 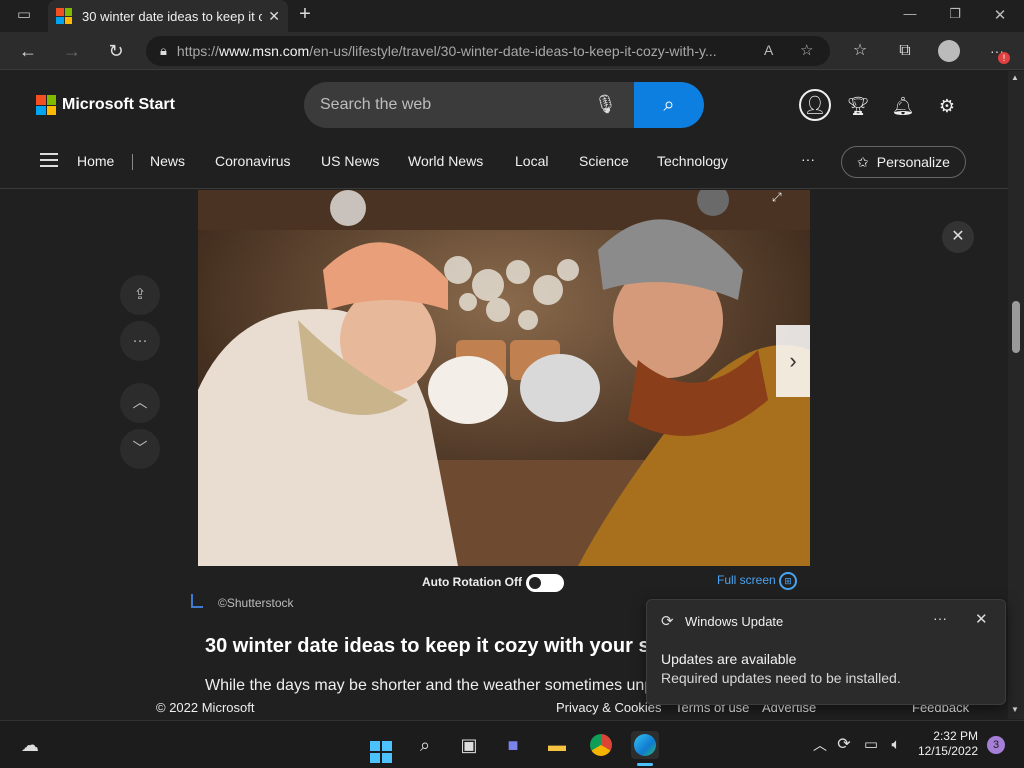 I want to click on add-favorite-icon: ☆, so click(x=806, y=50).